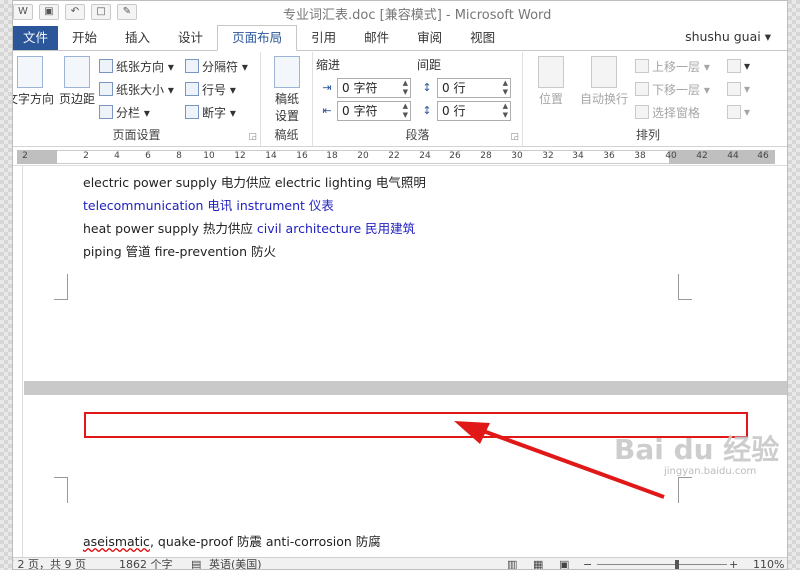  I want to click on paragraph-launcher-icon: ◲, so click(514, 137).